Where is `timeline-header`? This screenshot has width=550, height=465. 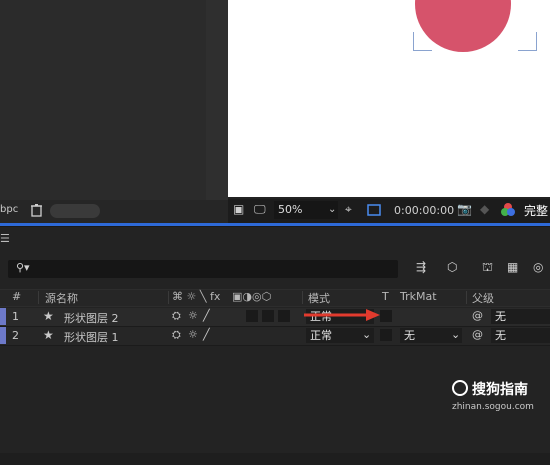
timeline-header is located at coordinates (275, 298).